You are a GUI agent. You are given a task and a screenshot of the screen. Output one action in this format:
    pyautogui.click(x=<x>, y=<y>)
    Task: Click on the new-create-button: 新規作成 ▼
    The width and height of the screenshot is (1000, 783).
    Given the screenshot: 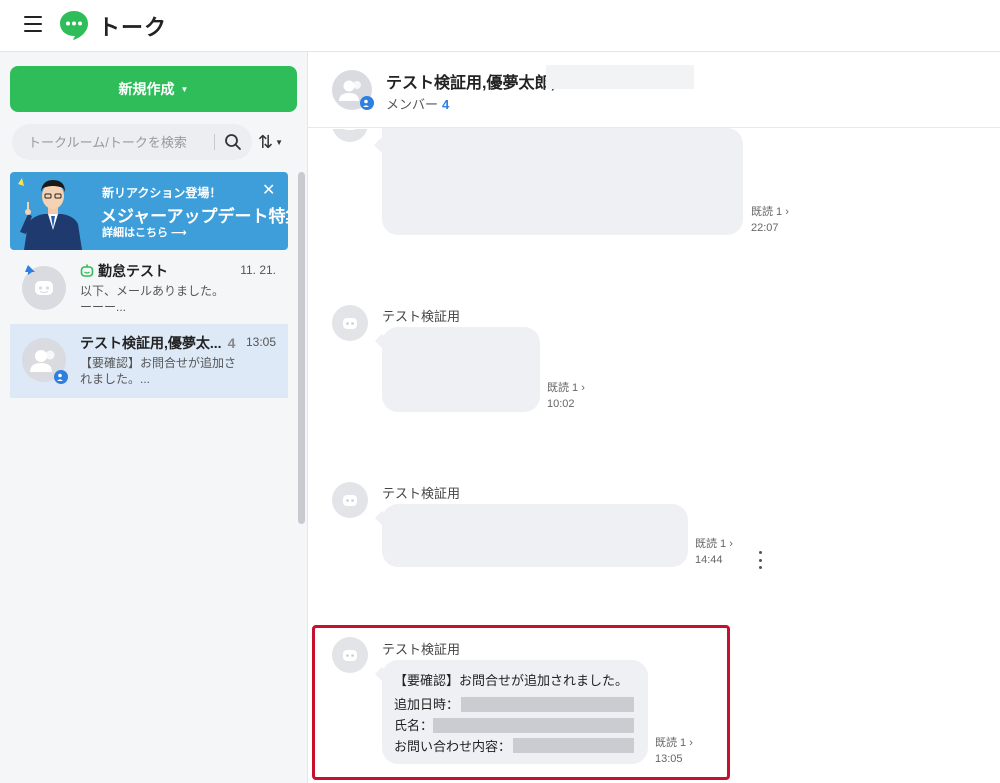 What is the action you would take?
    pyautogui.click(x=153, y=89)
    